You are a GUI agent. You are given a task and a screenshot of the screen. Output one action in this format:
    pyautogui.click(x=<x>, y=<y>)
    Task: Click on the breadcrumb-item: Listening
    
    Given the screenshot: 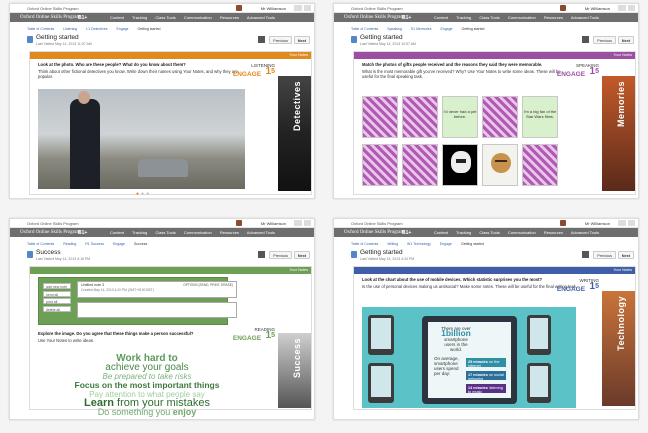 What is the action you would take?
    pyautogui.click(x=70, y=29)
    